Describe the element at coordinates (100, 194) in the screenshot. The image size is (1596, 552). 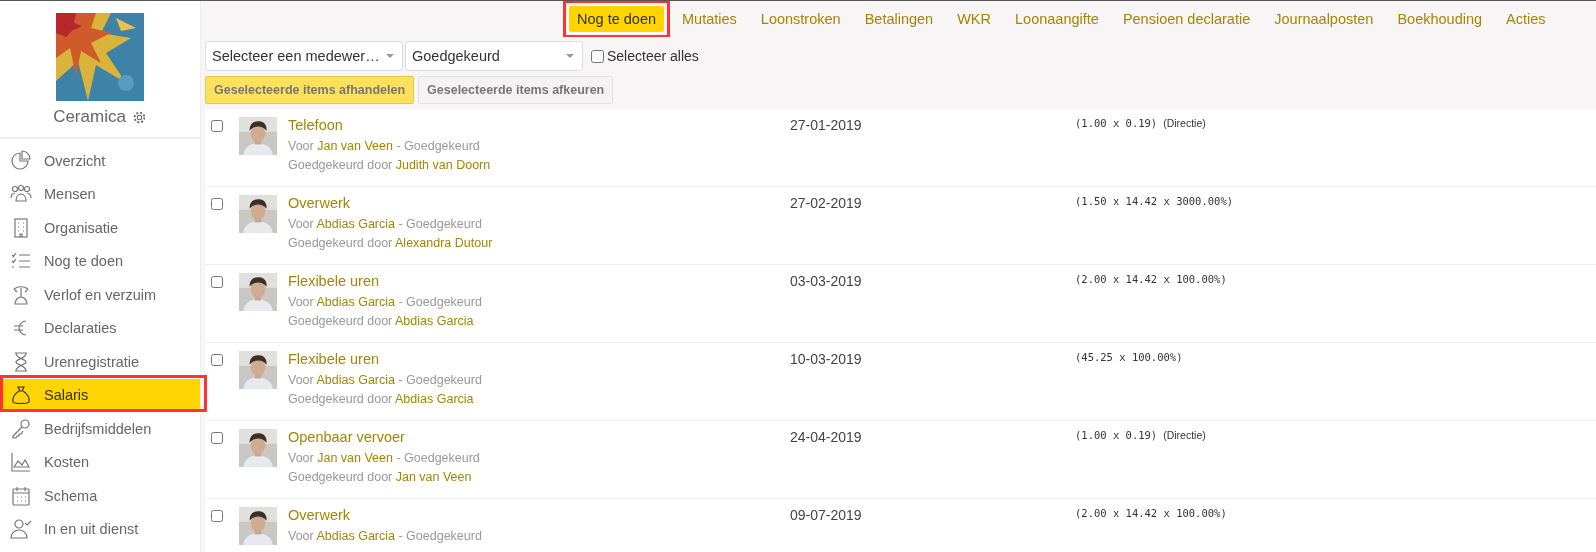
I see `sidebar-item: Mensen` at that location.